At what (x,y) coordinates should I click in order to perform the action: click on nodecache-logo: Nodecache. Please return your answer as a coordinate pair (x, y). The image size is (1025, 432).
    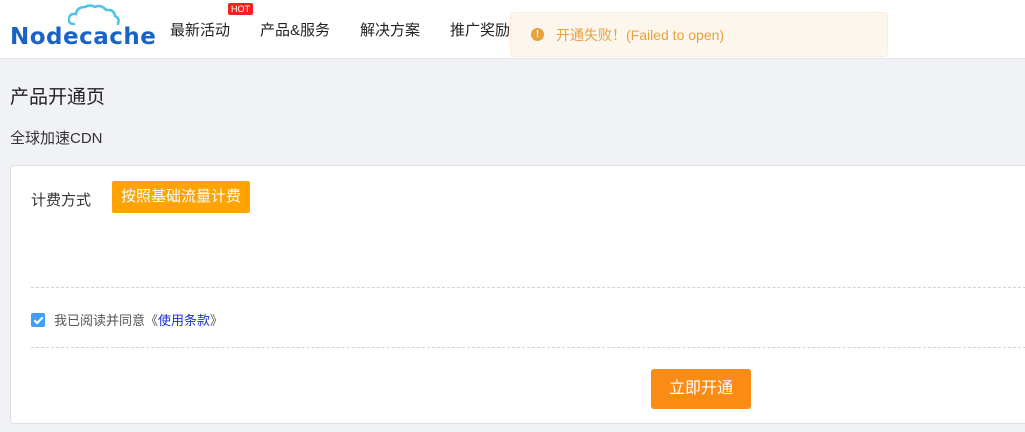
    Looking at the image, I should click on (83, 29).